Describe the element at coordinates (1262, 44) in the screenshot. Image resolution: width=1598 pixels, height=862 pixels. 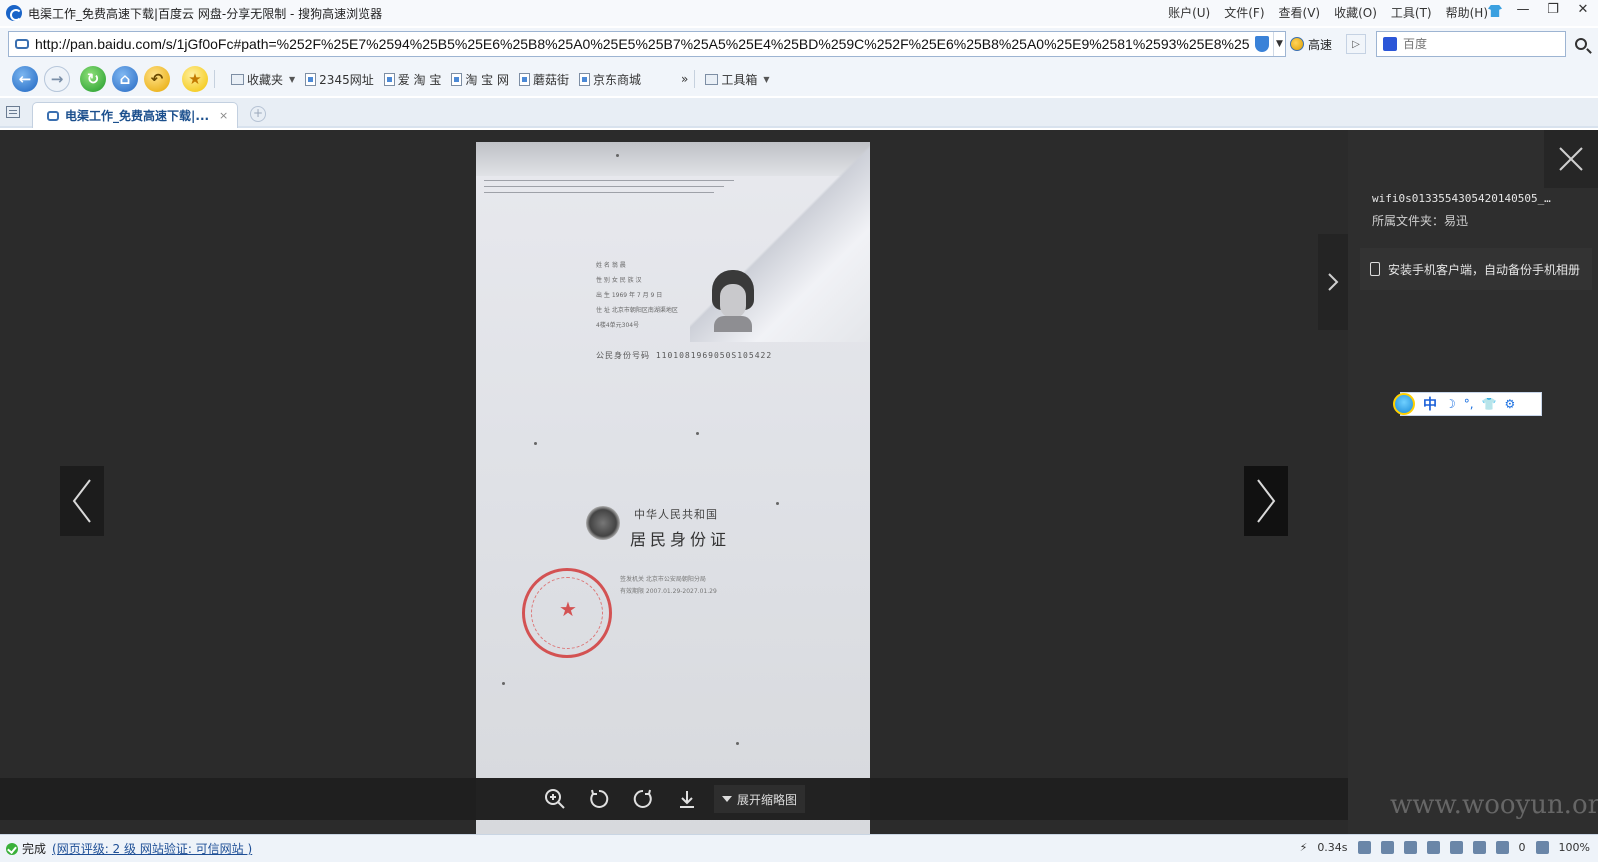
I see `security-shield-icon` at that location.